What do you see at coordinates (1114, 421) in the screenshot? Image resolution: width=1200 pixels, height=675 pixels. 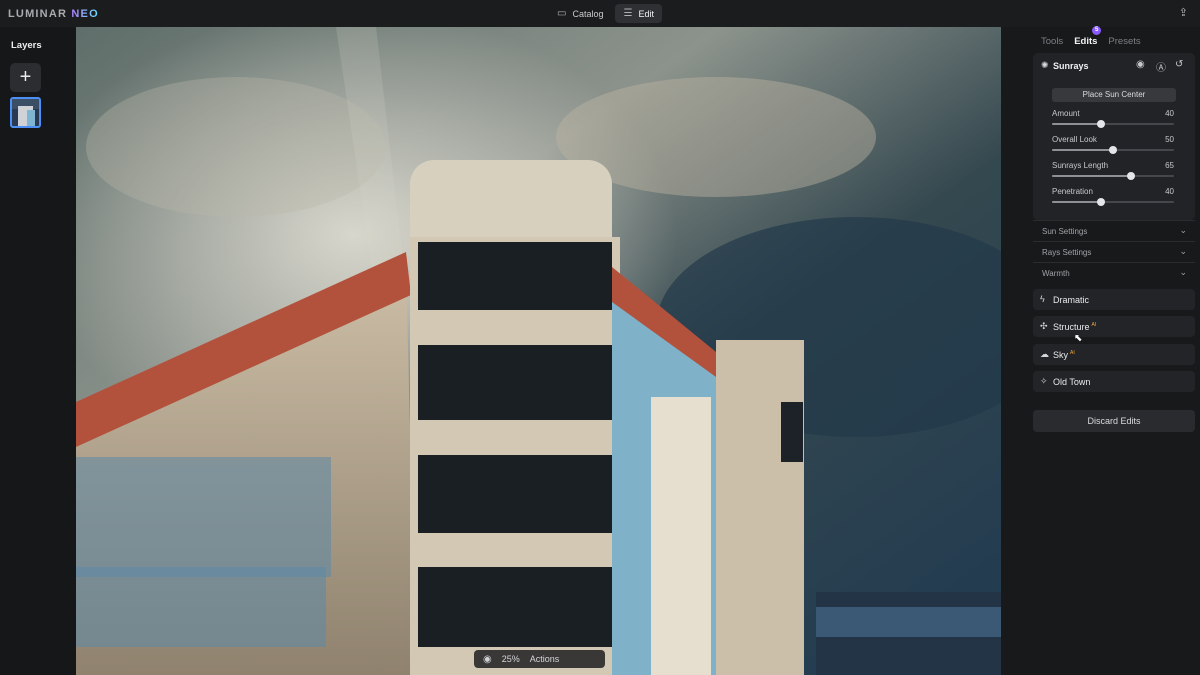 I see `discard-edits-button: Discard Edits` at bounding box center [1114, 421].